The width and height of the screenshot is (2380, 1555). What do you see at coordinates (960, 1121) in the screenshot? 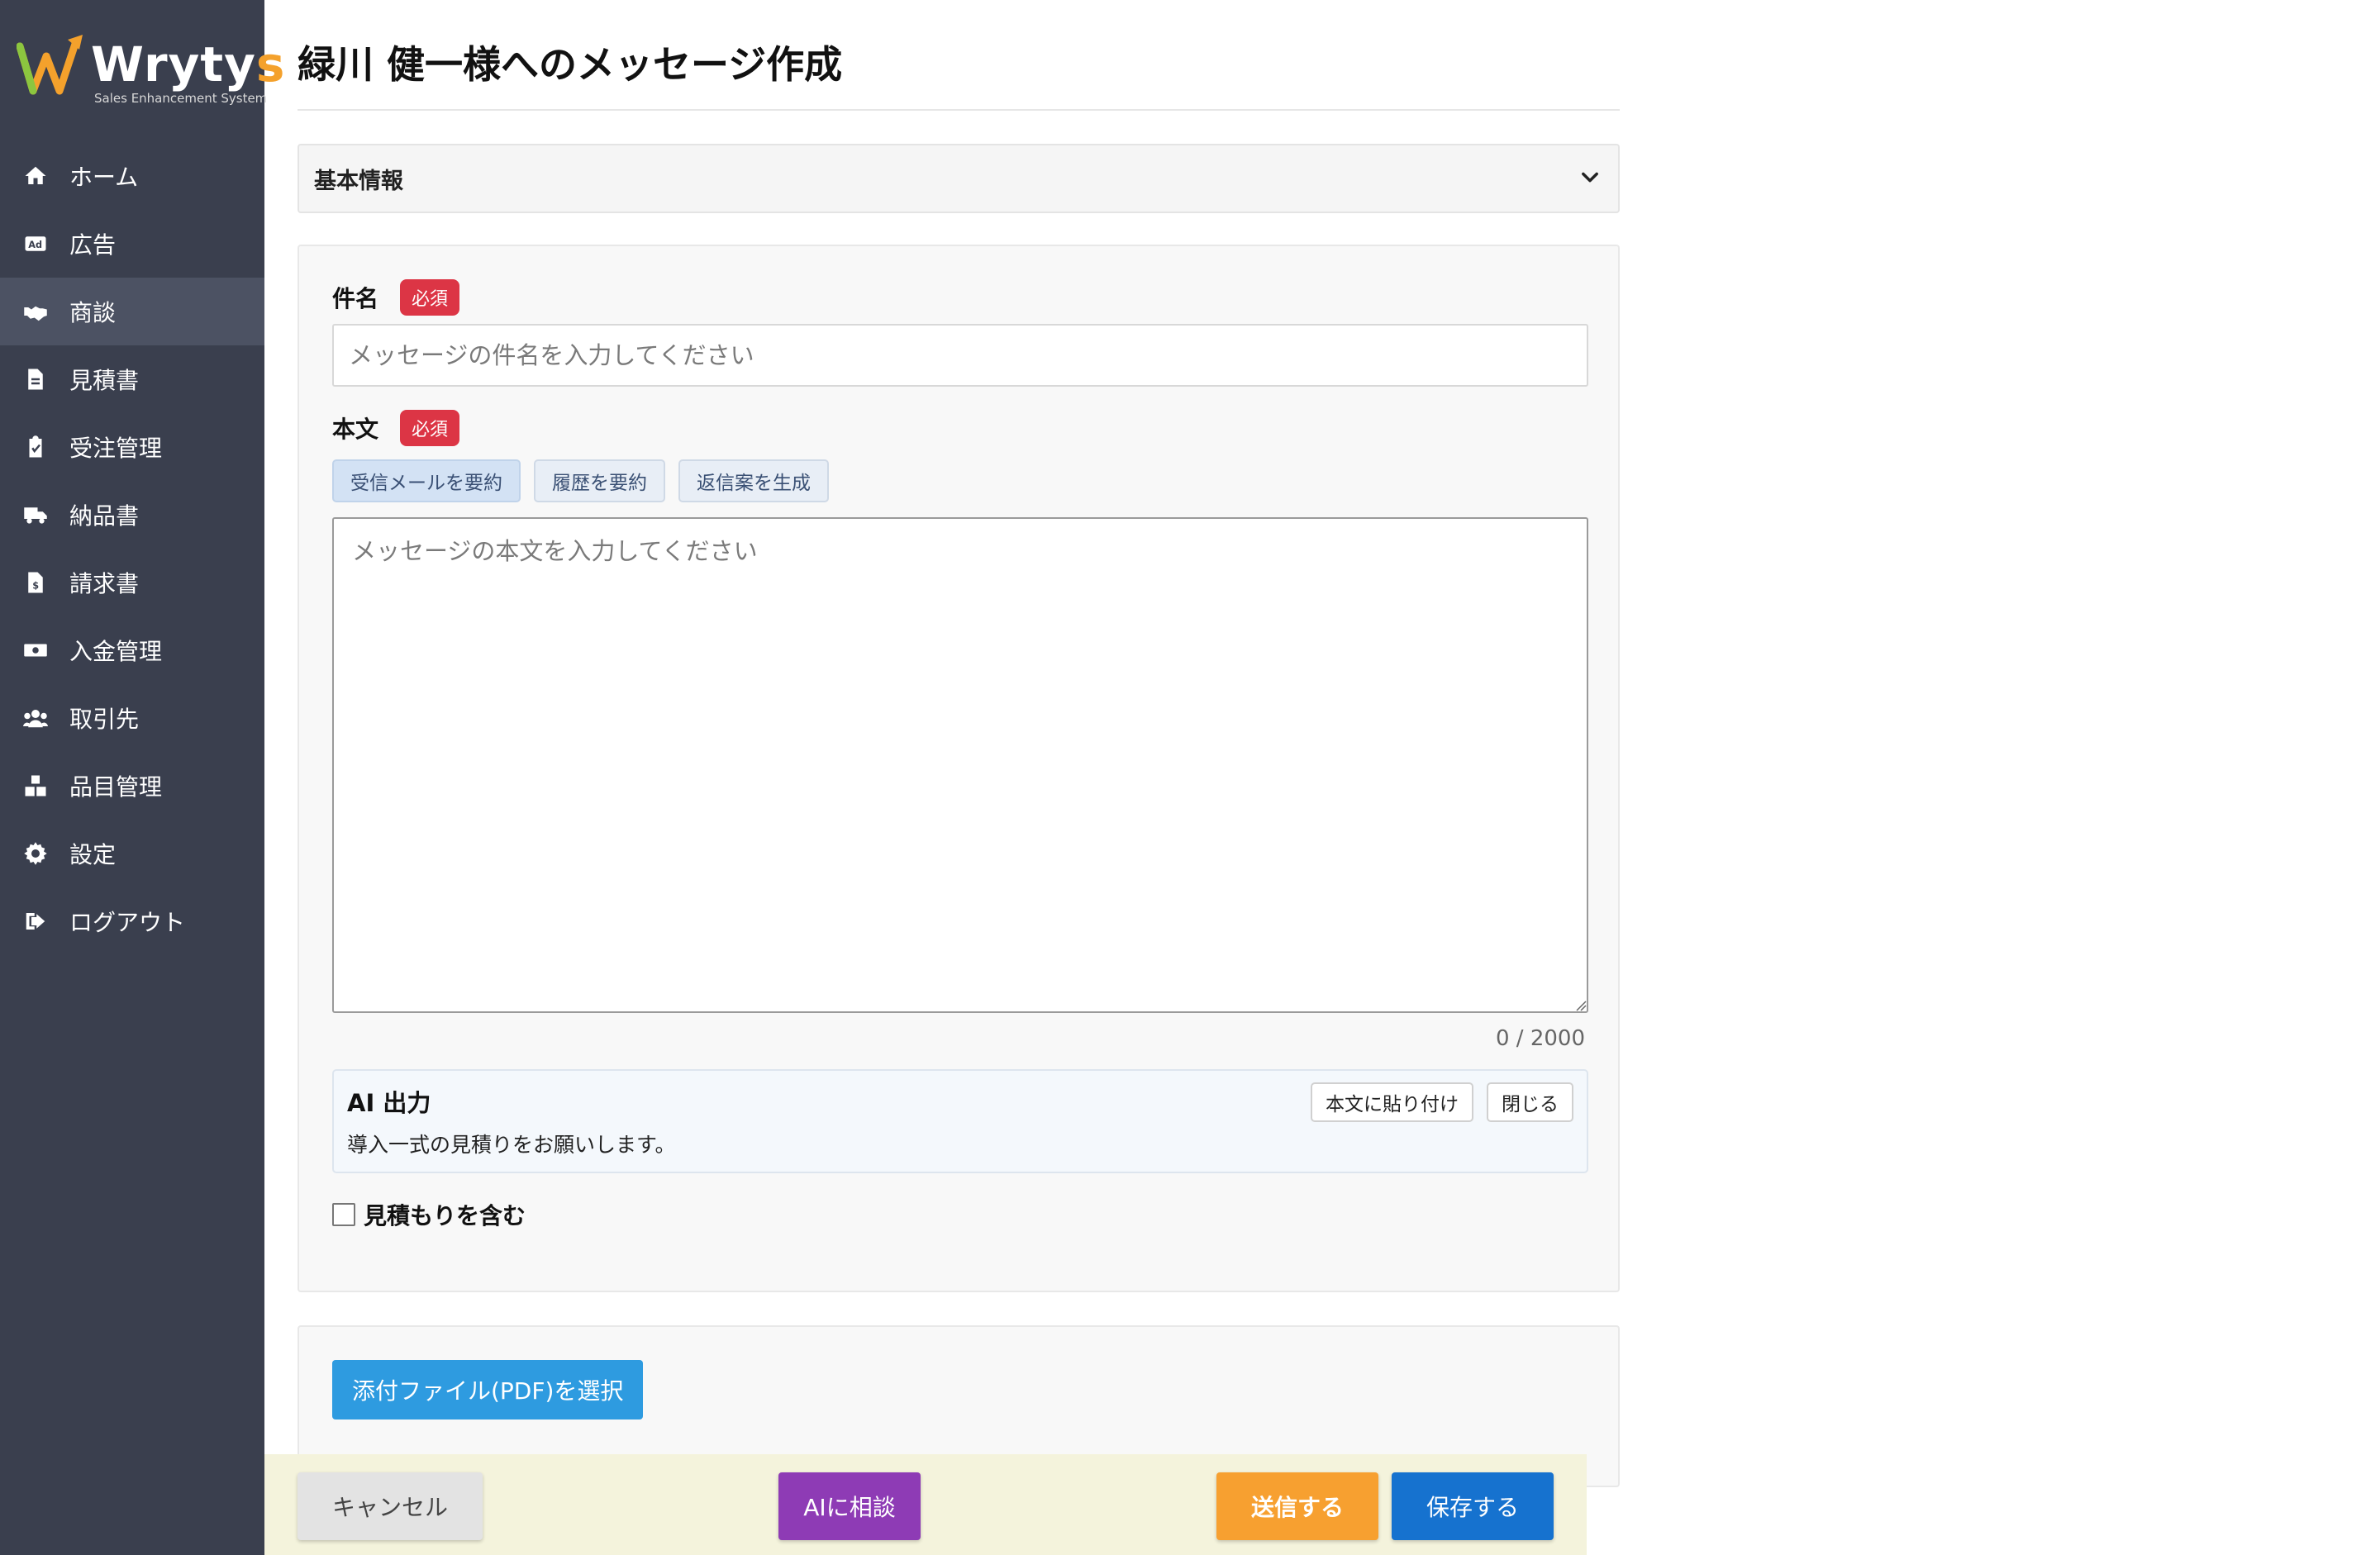
I see `ai-output-panel: AI 出力 本文に貼り付け 閉じる 導入一式の見積りをお願いします。` at bounding box center [960, 1121].